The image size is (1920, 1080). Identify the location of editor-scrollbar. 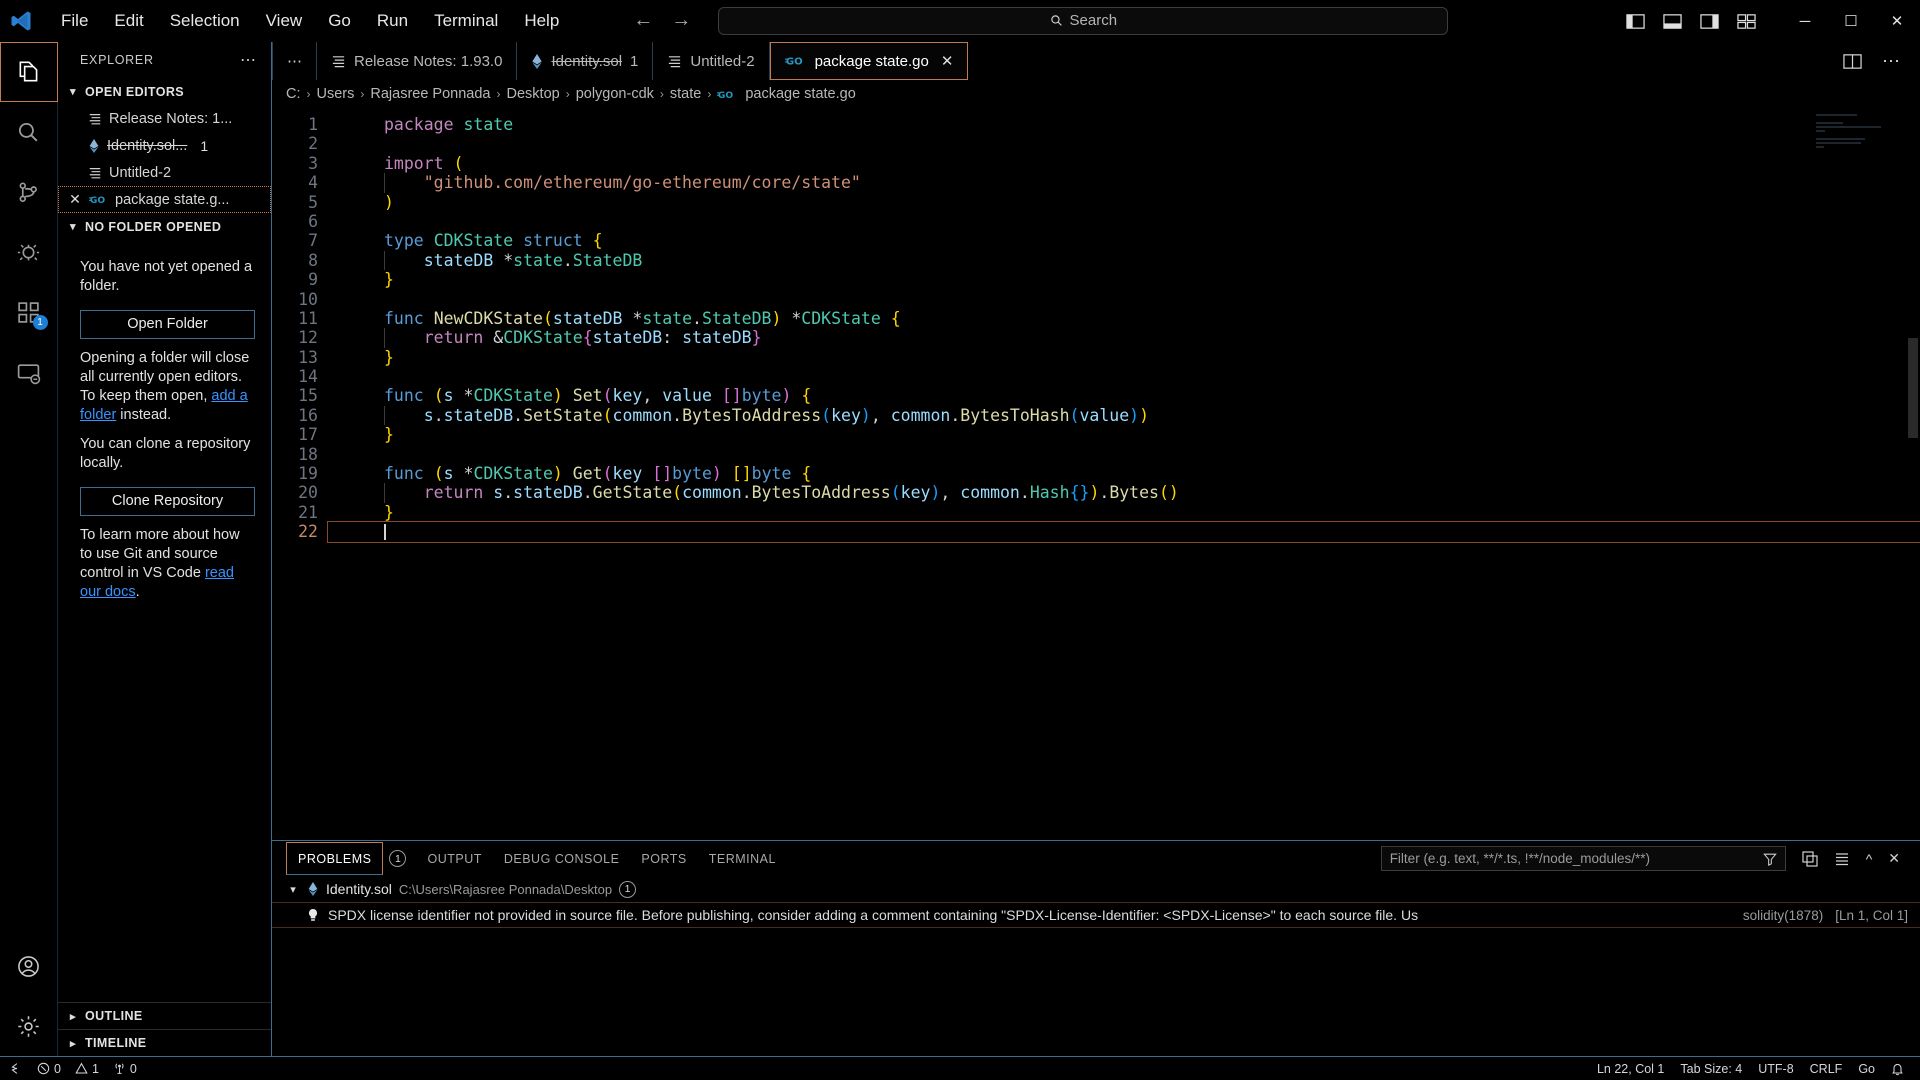
(1913, 388).